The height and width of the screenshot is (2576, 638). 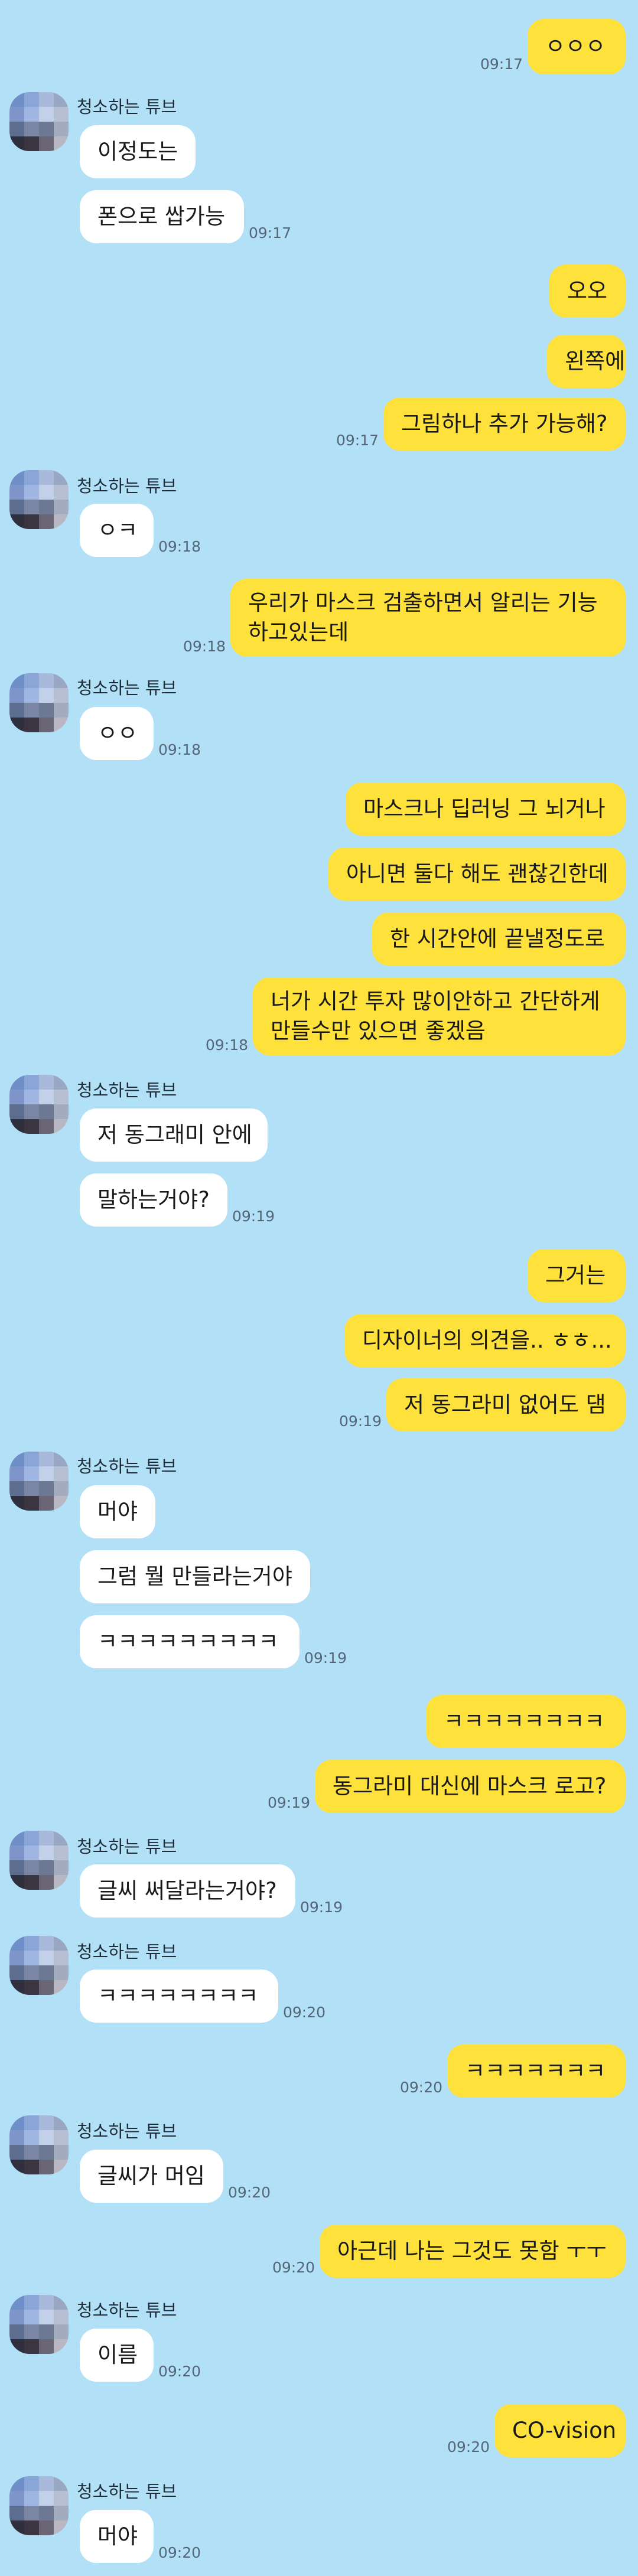 I want to click on my-message-bubble: 한 시간안에 끝낼정도로, so click(x=499, y=939).